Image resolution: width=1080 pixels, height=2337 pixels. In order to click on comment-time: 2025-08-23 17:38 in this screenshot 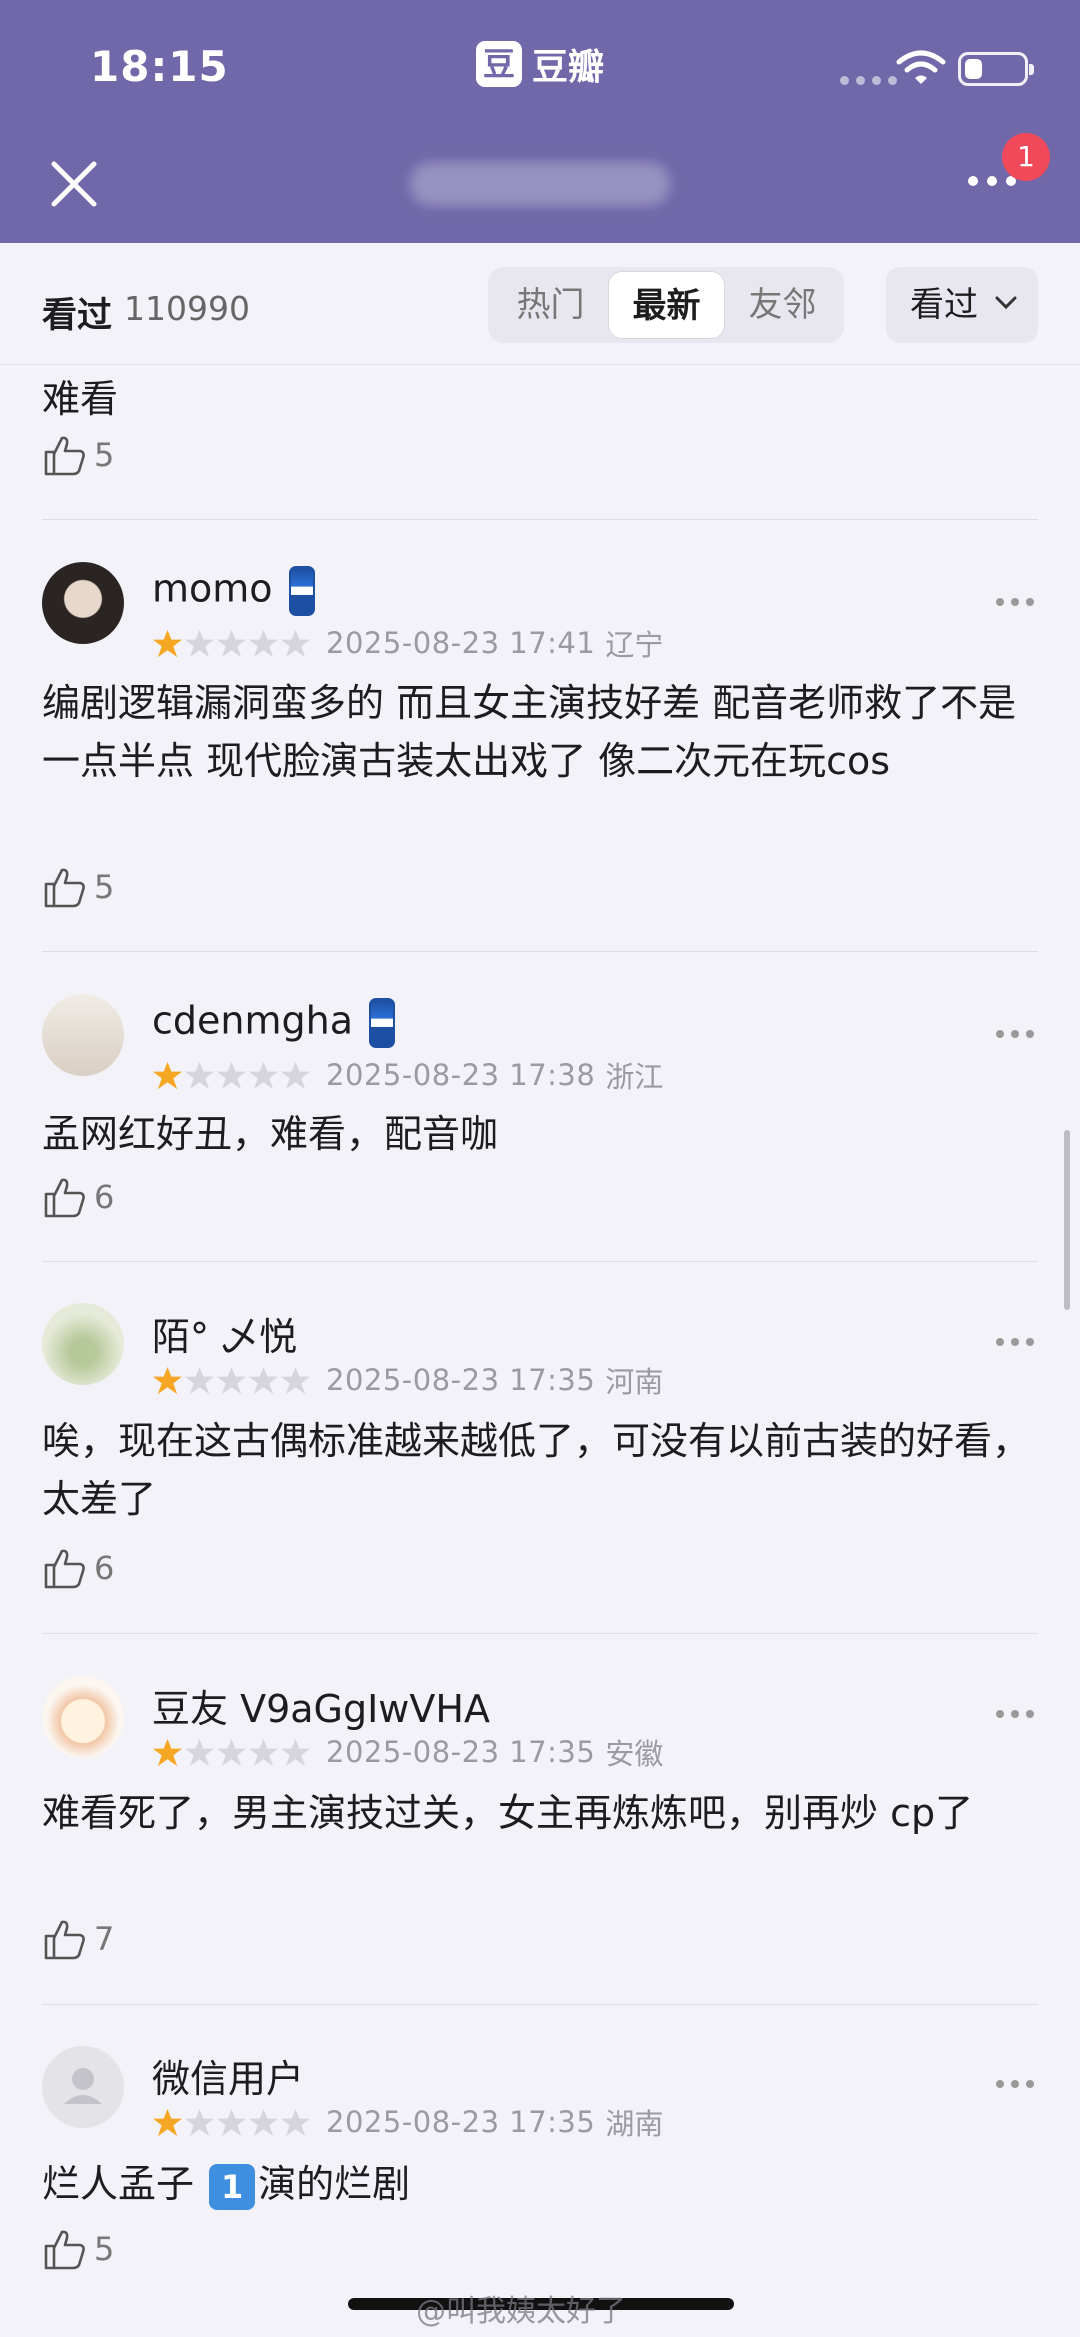, I will do `click(461, 1075)`.